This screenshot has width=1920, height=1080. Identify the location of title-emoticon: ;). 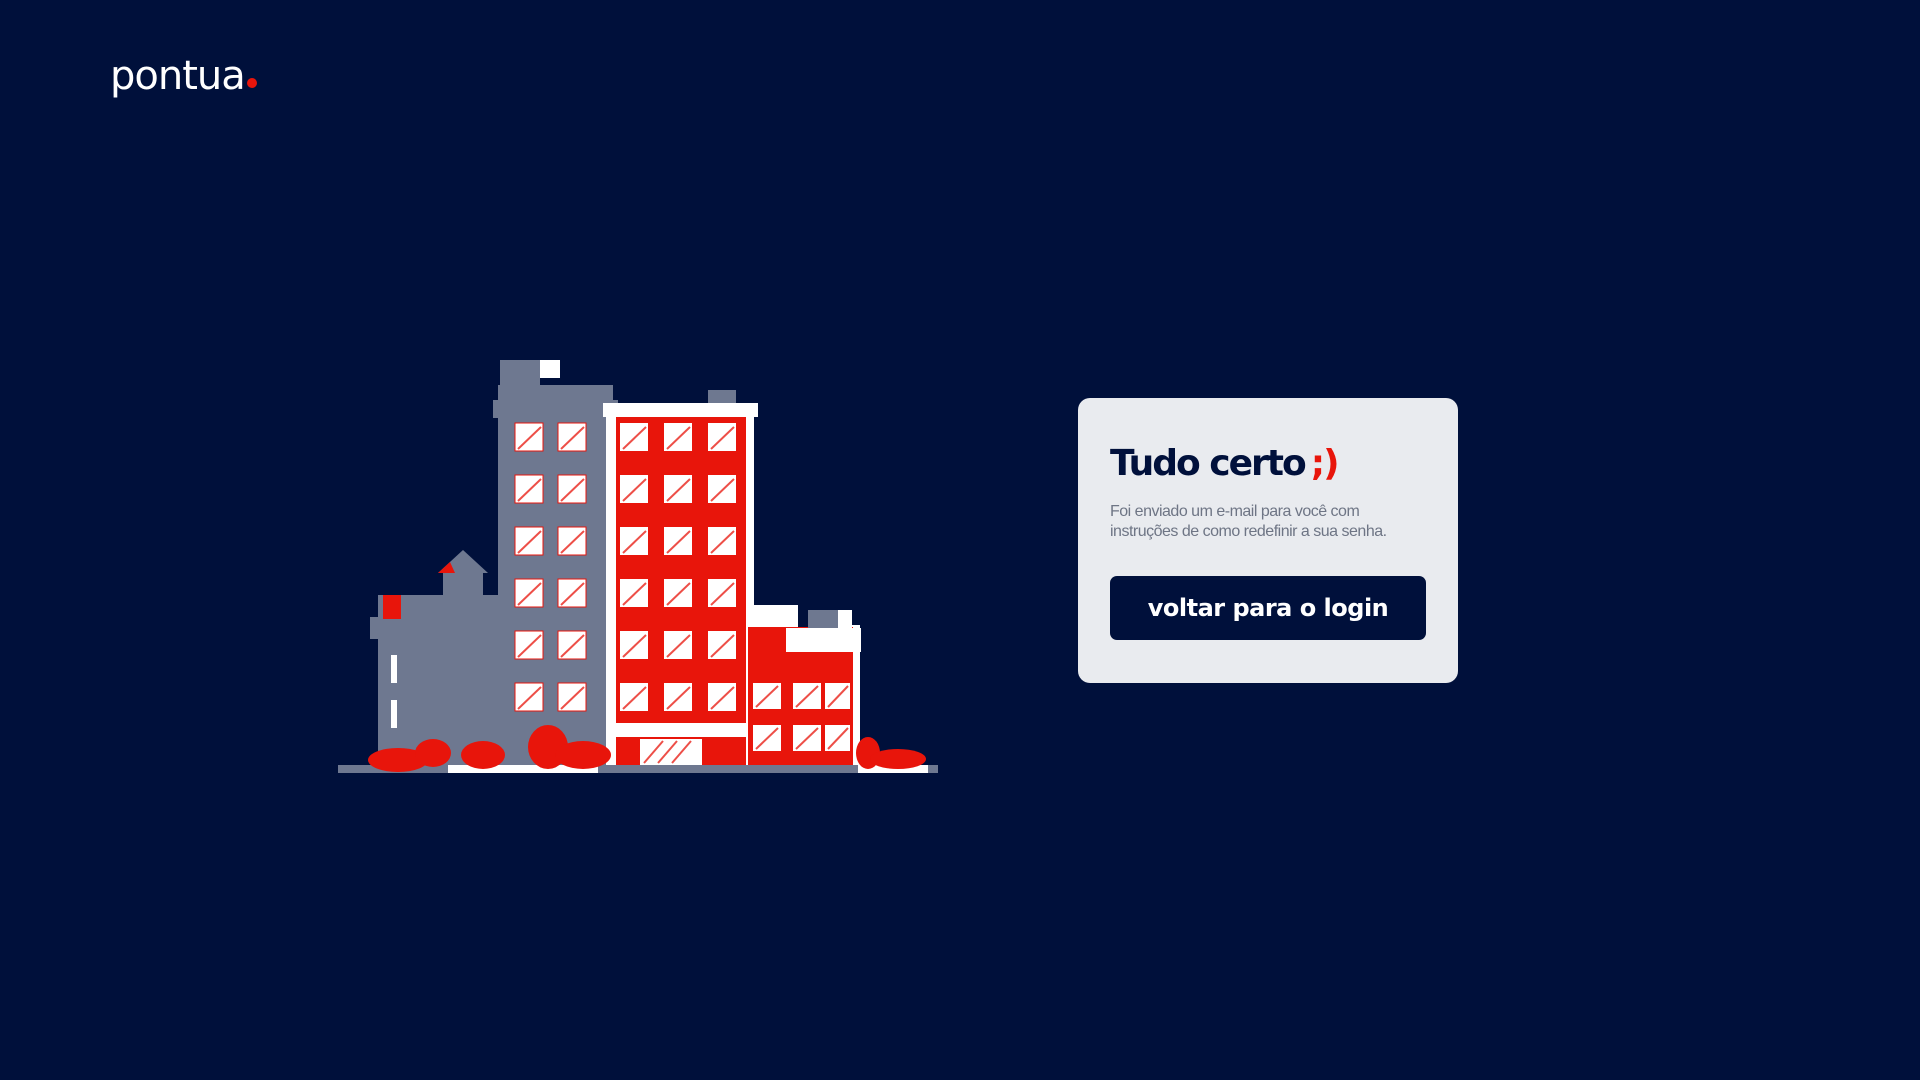
(1325, 463).